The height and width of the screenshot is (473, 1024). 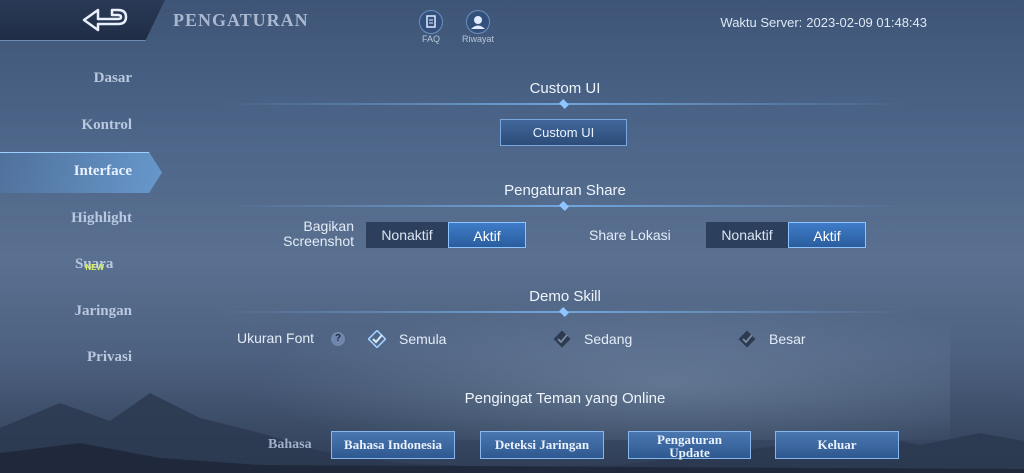 I want to click on sidebar-item-jaringan: Jaringan, so click(x=85, y=311).